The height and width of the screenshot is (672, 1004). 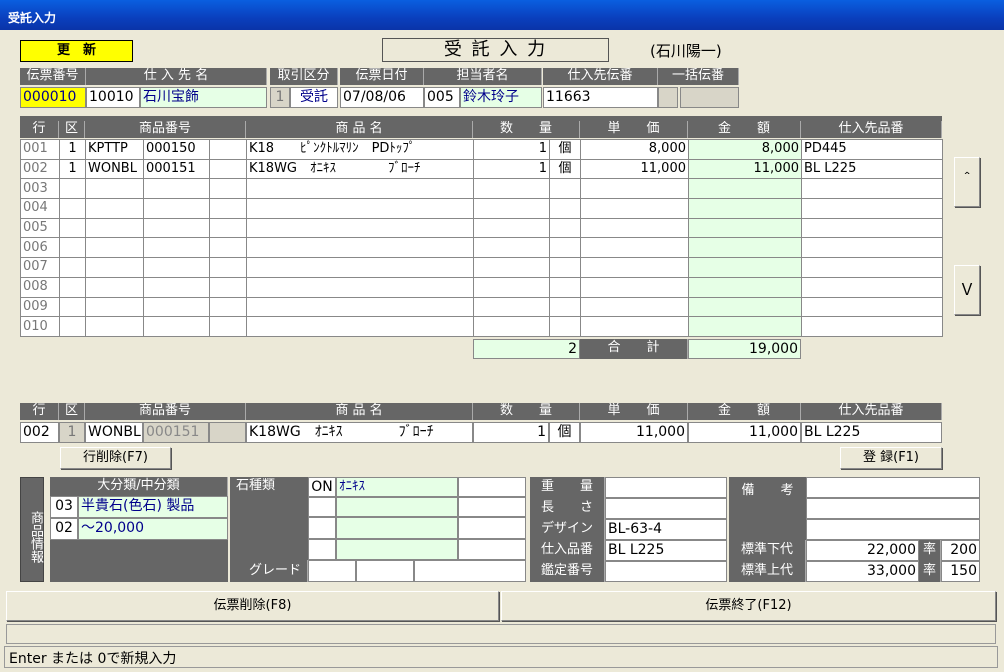 I want to click on weight-input, so click(x=666, y=487).